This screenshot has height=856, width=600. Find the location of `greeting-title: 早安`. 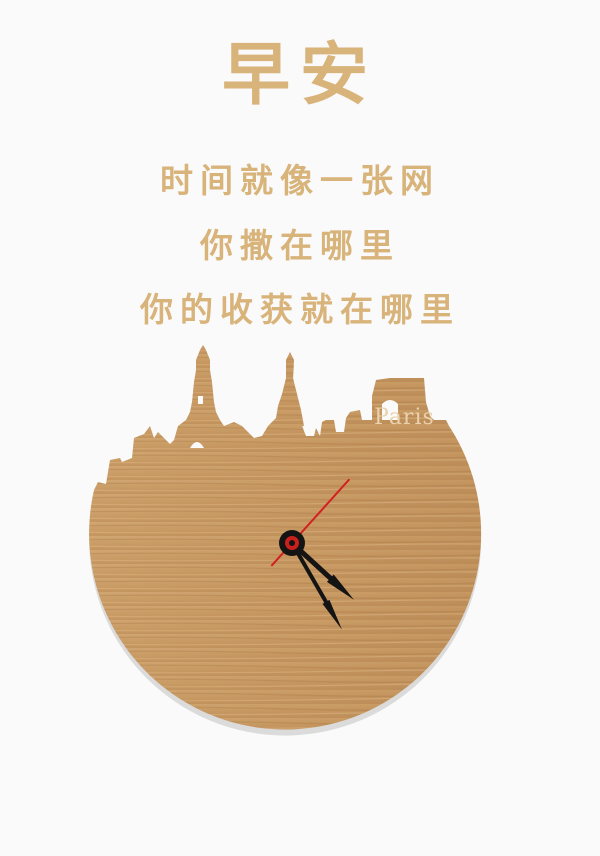

greeting-title: 早安 is located at coordinates (299, 75).